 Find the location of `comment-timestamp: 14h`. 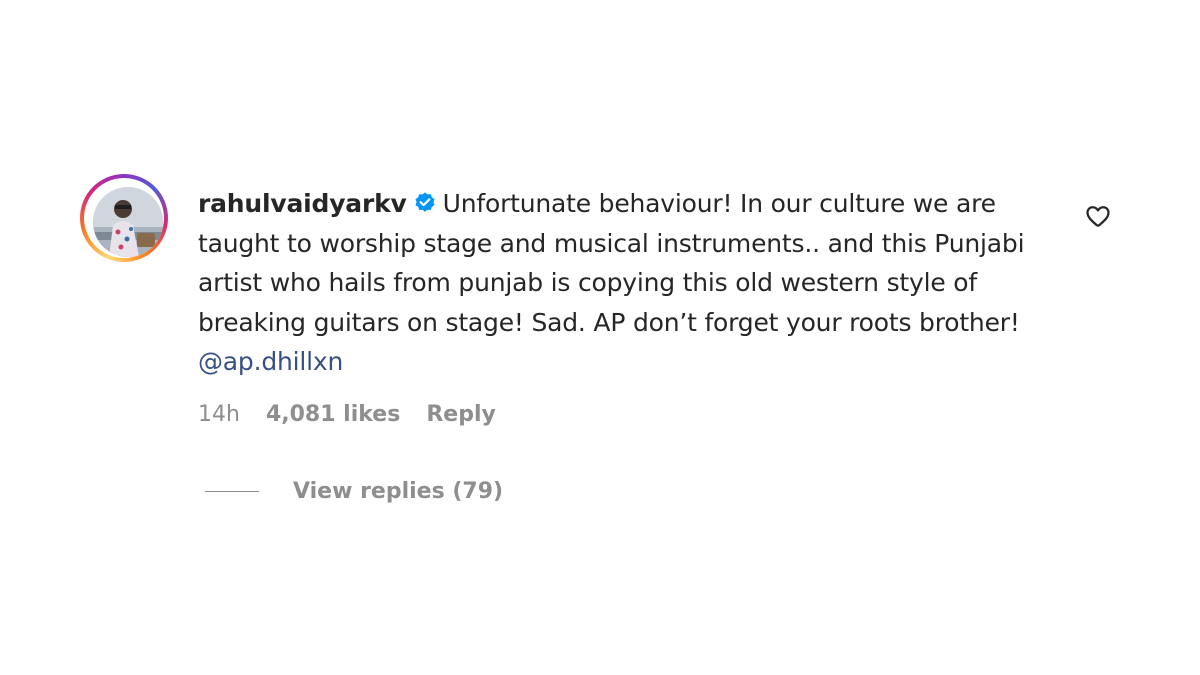

comment-timestamp: 14h is located at coordinates (219, 414).